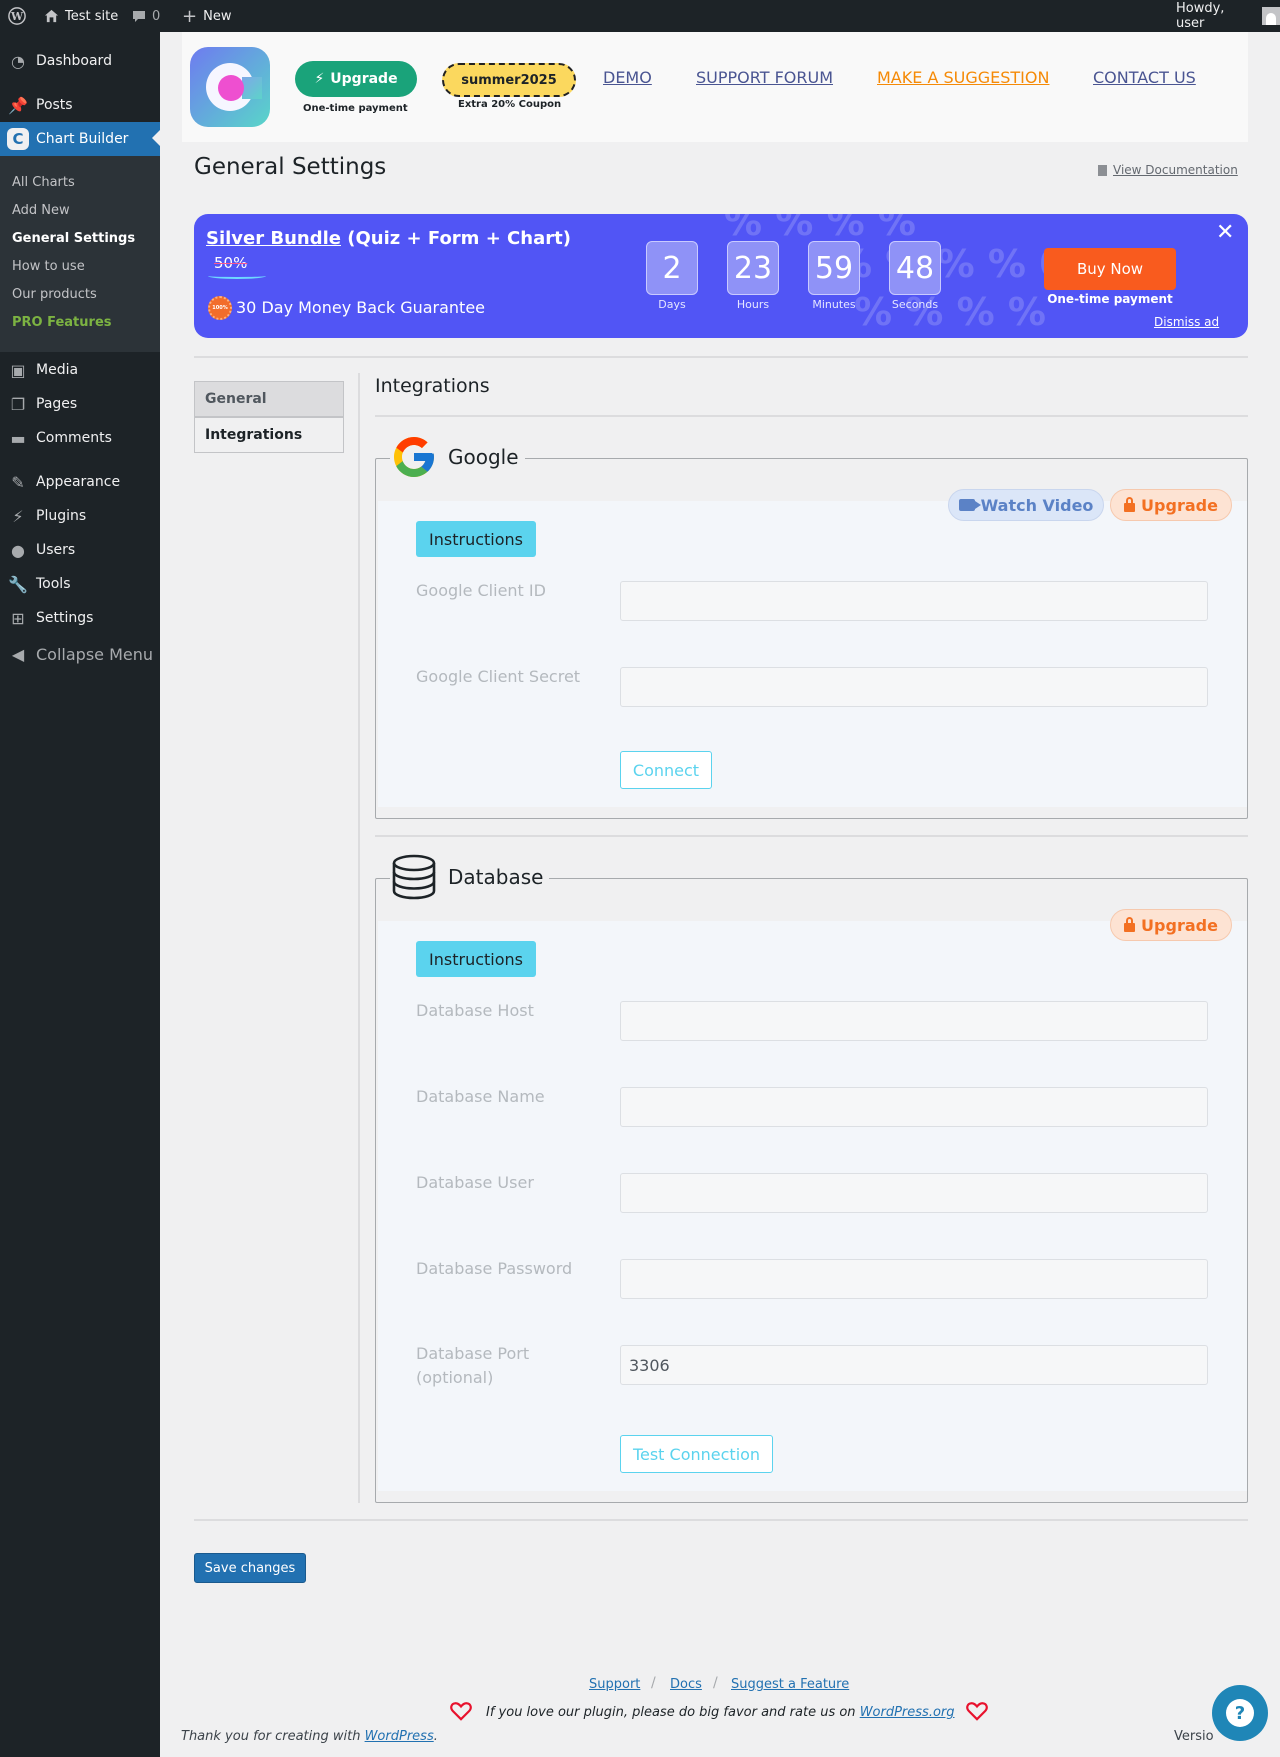 This screenshot has height=1757, width=1280. Describe the element at coordinates (80, 654) in the screenshot. I see `collapse-menu-button: ◀ Collapse Menu` at that location.